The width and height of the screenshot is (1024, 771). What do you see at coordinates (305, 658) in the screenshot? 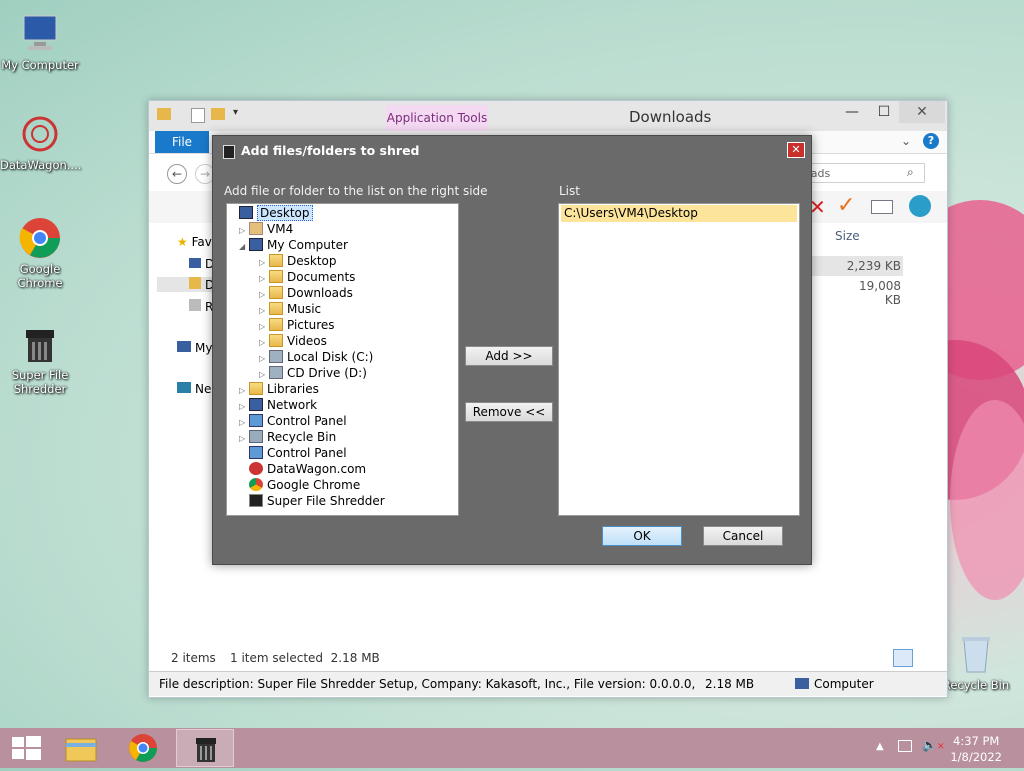
I see `status-selection: 1 item selected 2.18 MB` at bounding box center [305, 658].